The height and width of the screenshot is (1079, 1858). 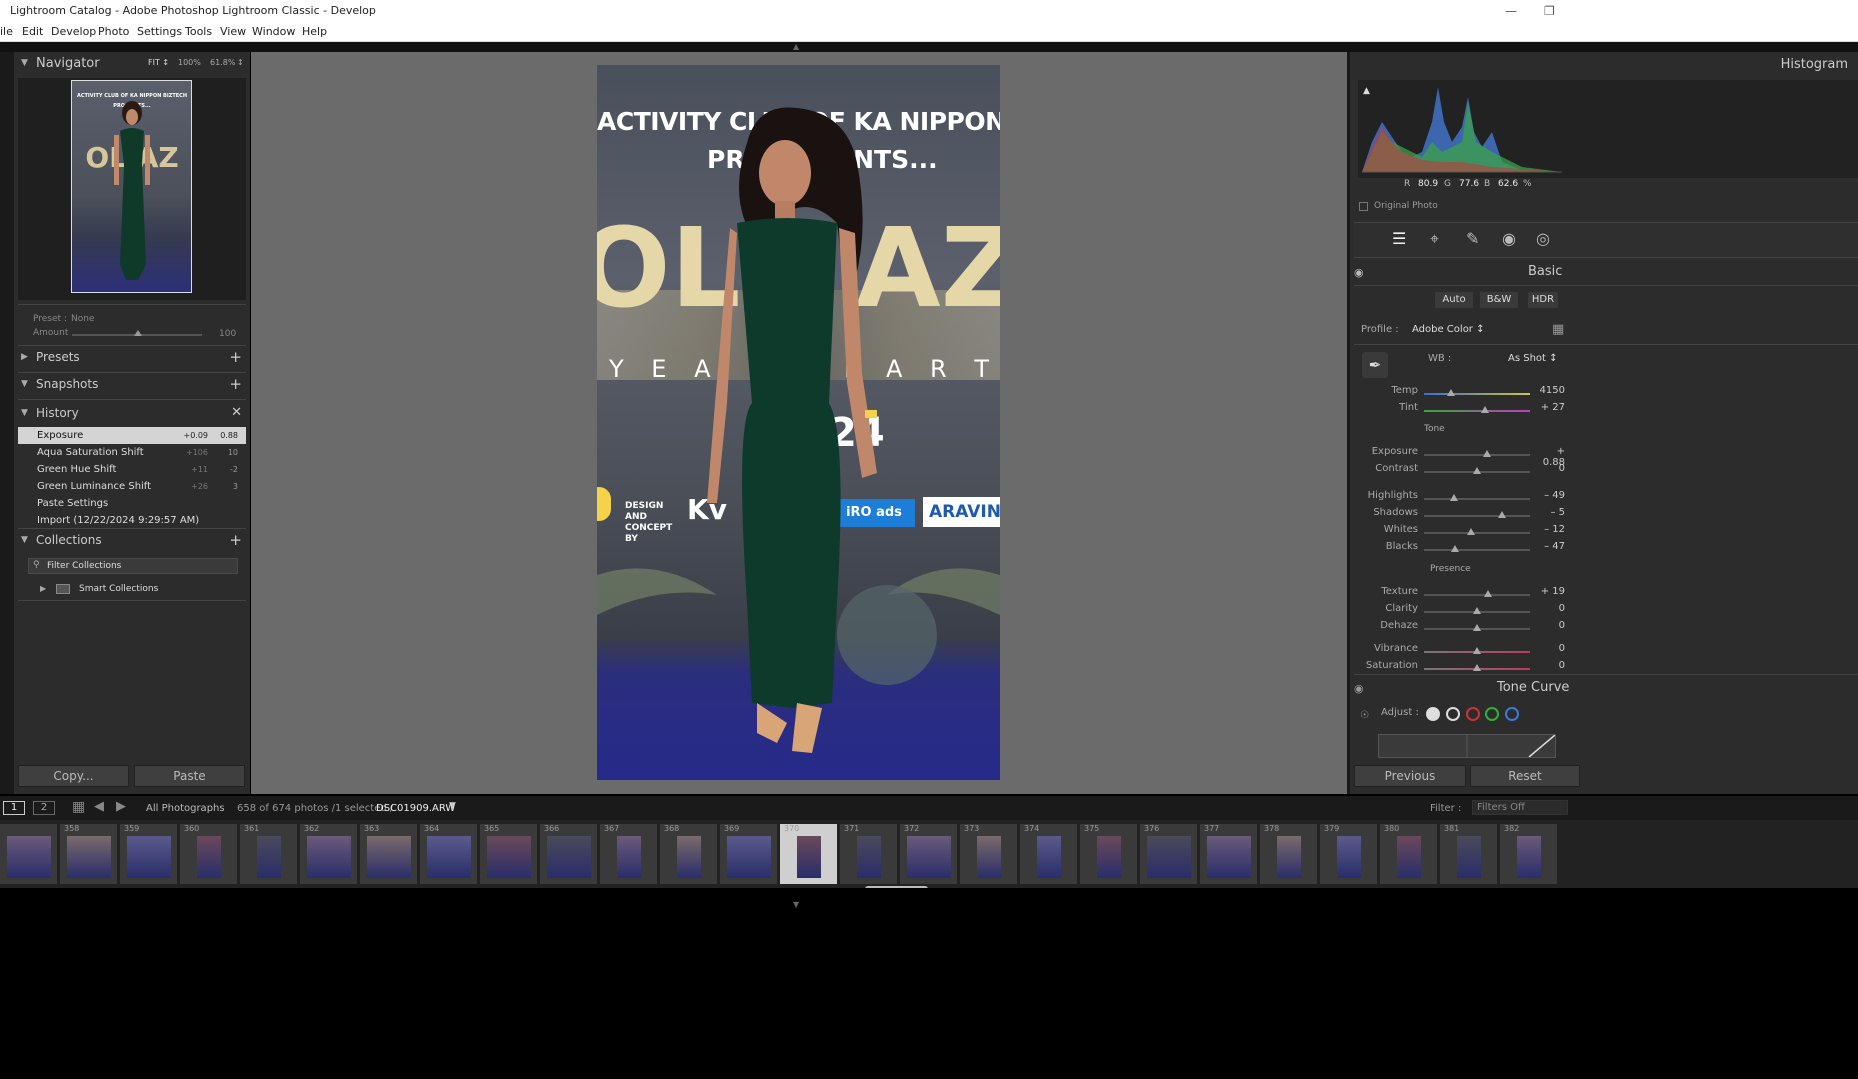 I want to click on collection-filter-input: ⚲ Filter Collections, so click(x=133, y=566).